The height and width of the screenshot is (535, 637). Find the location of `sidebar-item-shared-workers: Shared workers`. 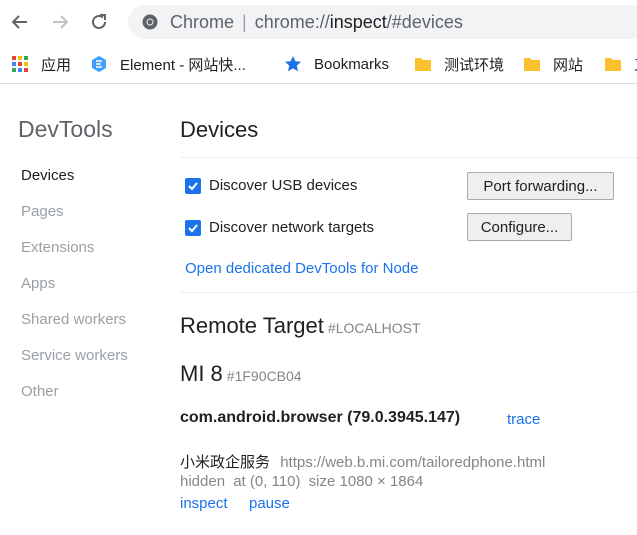

sidebar-item-shared-workers: Shared workers is located at coordinates (73, 319).